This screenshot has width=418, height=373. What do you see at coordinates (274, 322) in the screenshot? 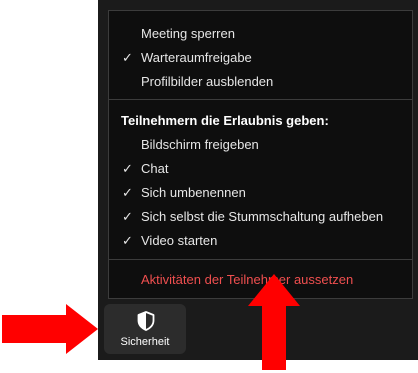
I see `annotation-arrow-up-icon` at bounding box center [274, 322].